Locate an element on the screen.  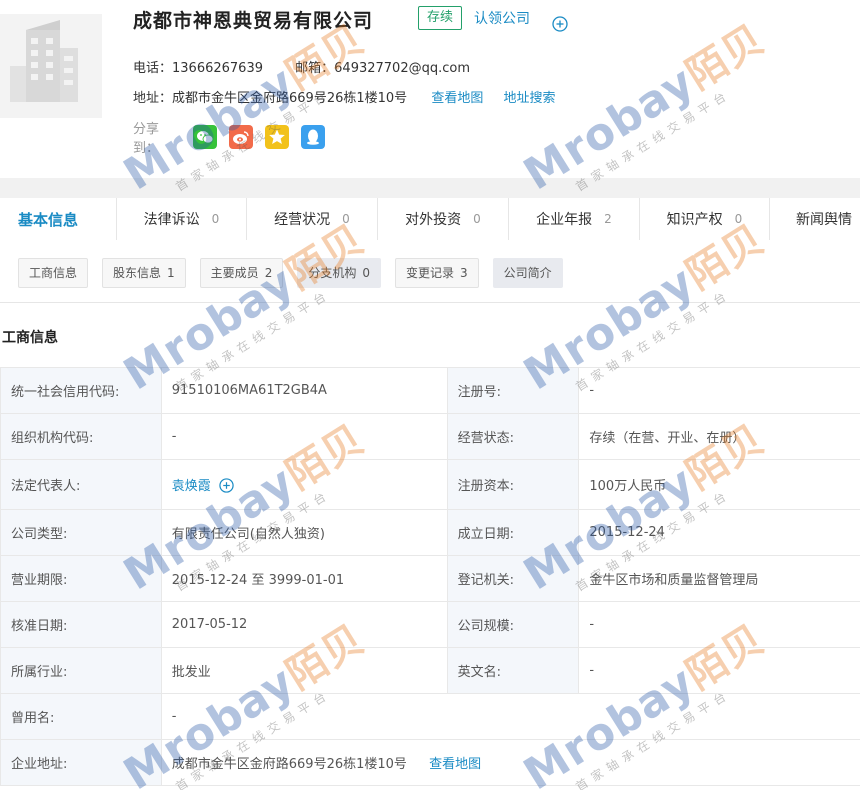
status-badge: 存续 is located at coordinates (440, 18).